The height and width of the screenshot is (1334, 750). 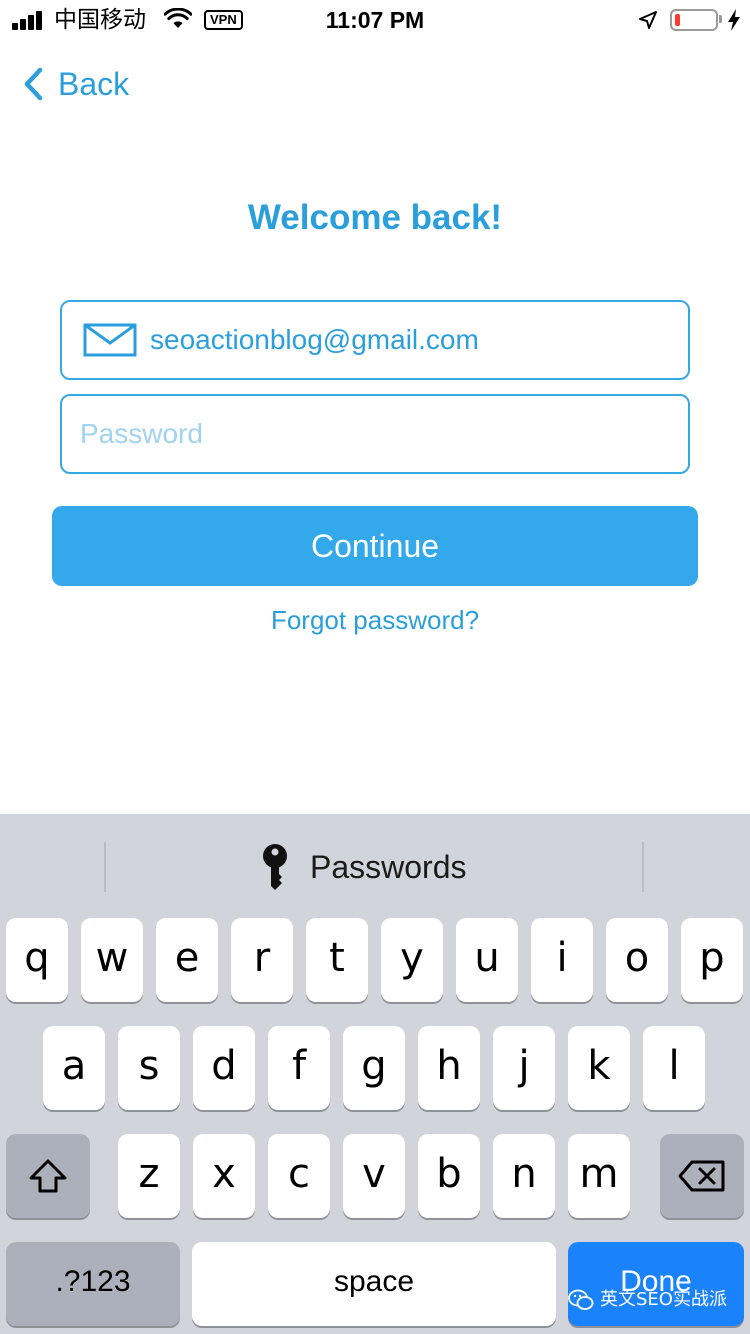 I want to click on key-z: z, so click(x=149, y=1176).